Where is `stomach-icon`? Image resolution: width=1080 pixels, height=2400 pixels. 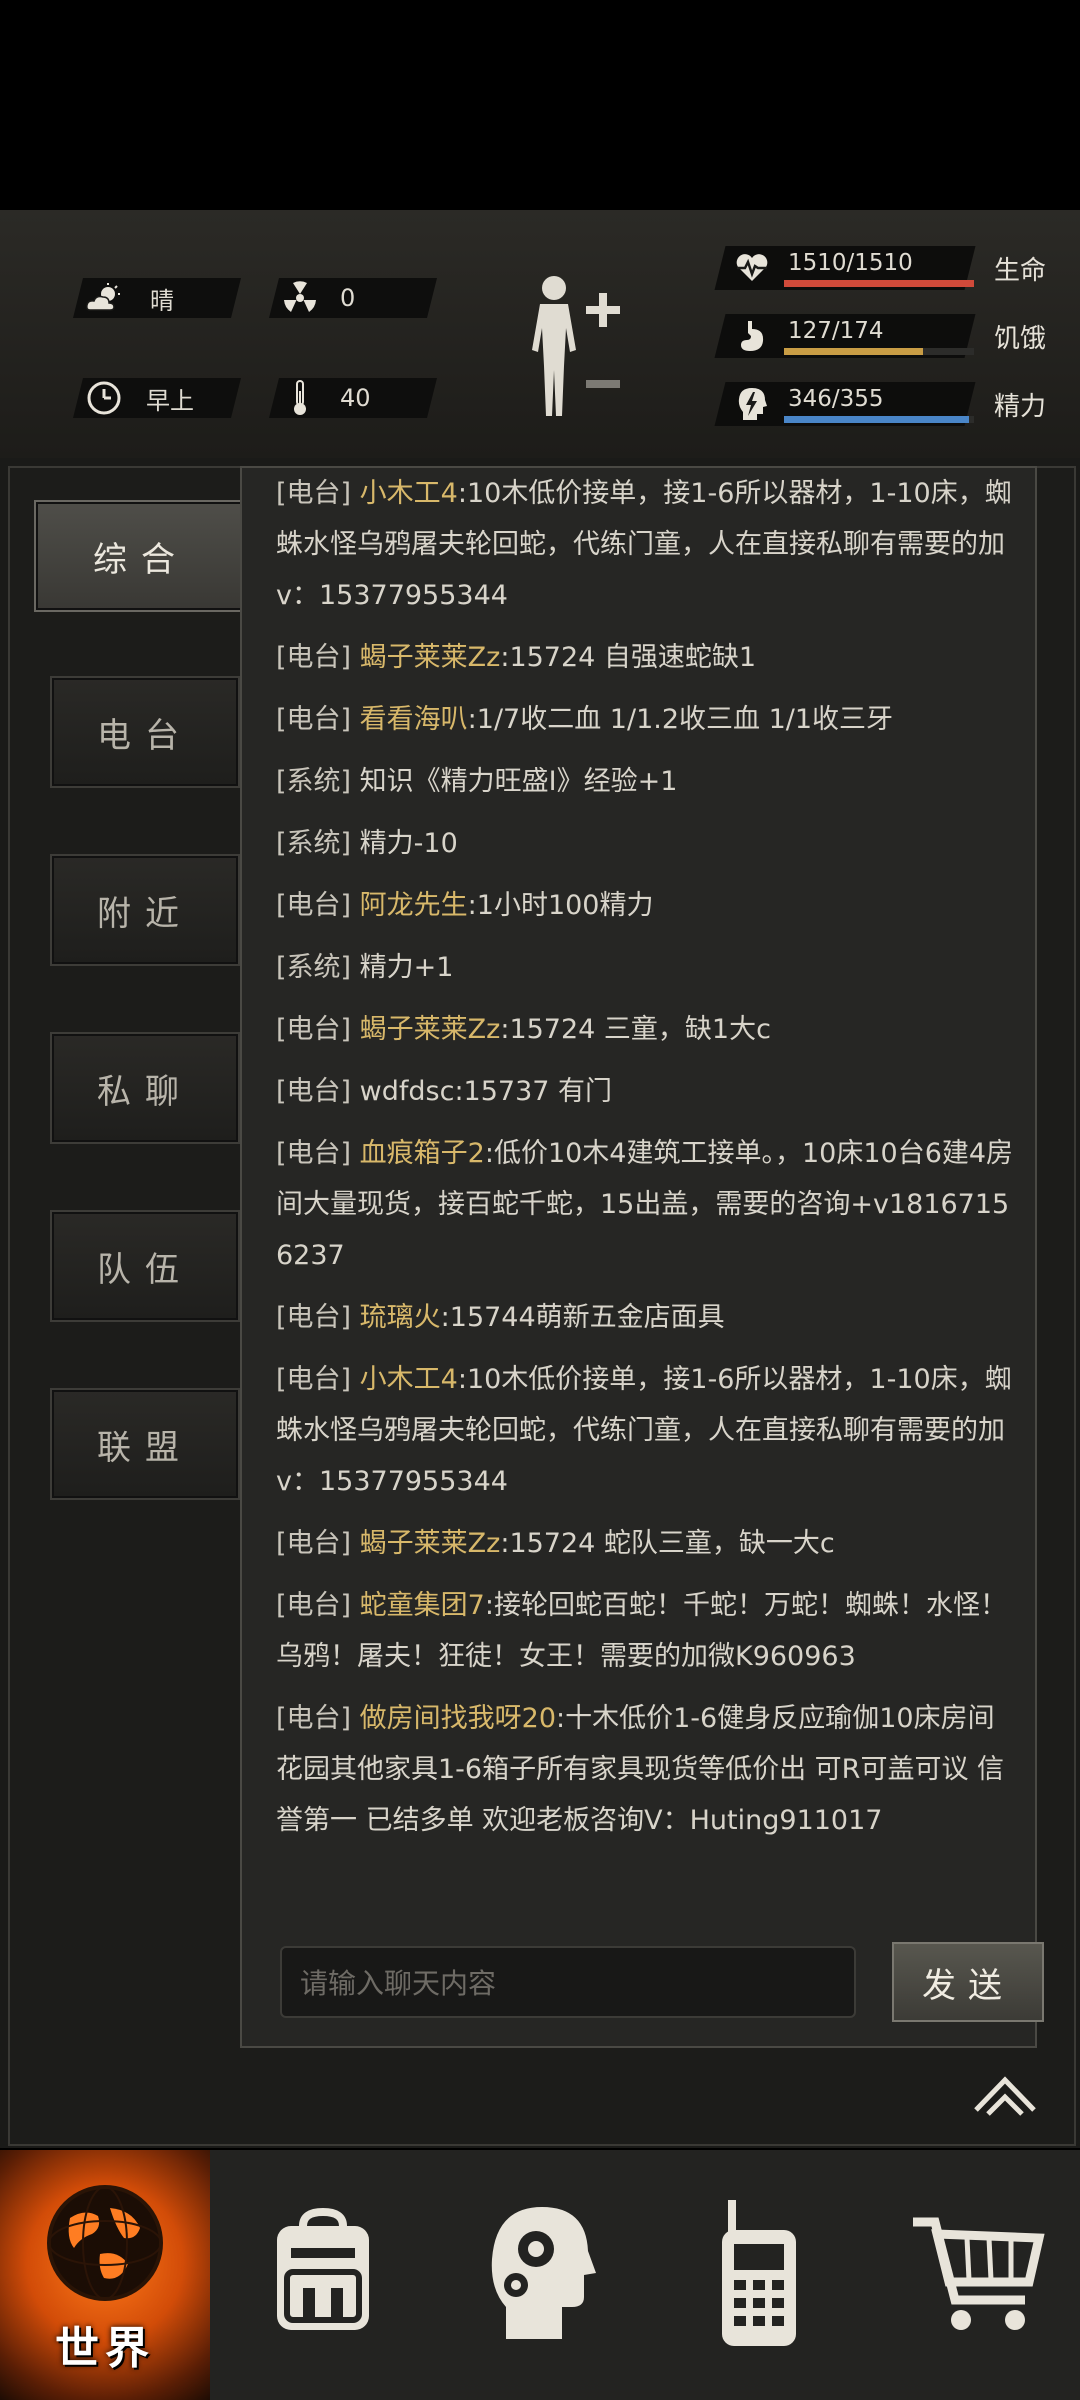
stomach-icon is located at coordinates (752, 336).